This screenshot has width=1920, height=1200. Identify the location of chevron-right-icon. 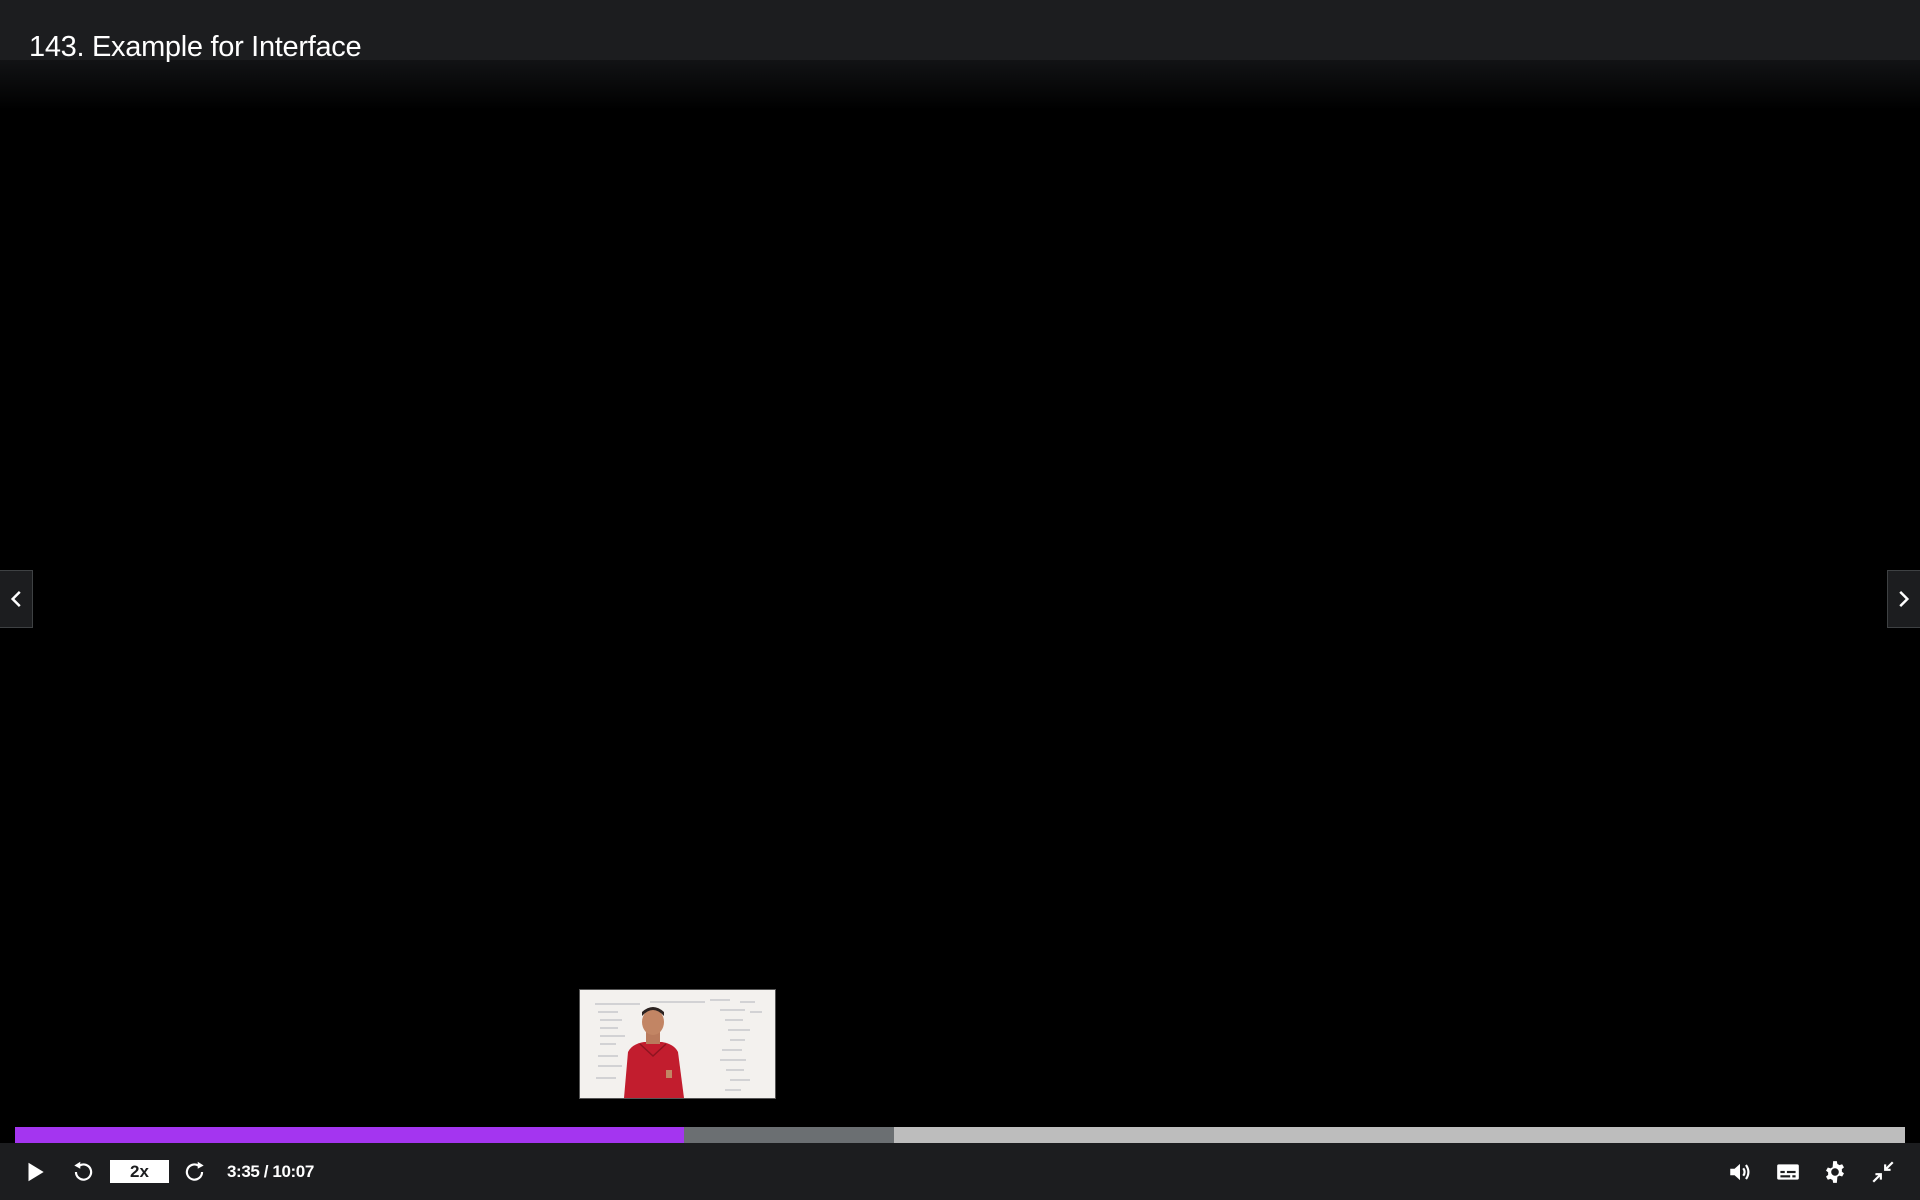
(1904, 599).